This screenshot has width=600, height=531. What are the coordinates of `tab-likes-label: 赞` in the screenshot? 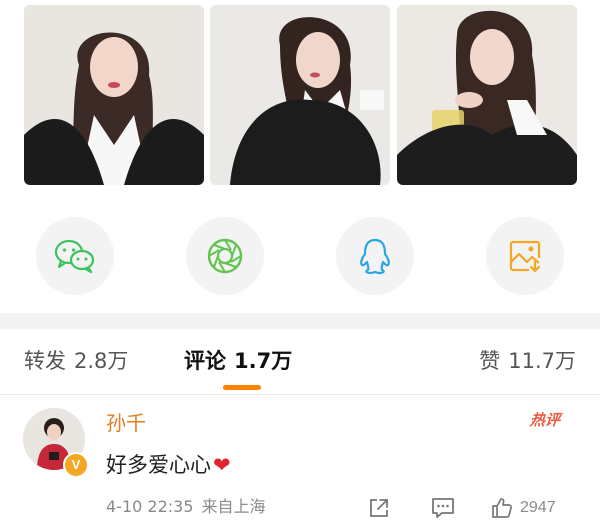 It's located at (490, 361).